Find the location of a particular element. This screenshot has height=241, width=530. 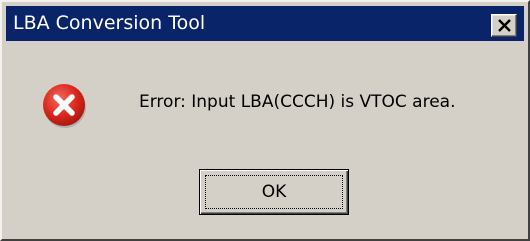

close-icon is located at coordinates (504, 25).